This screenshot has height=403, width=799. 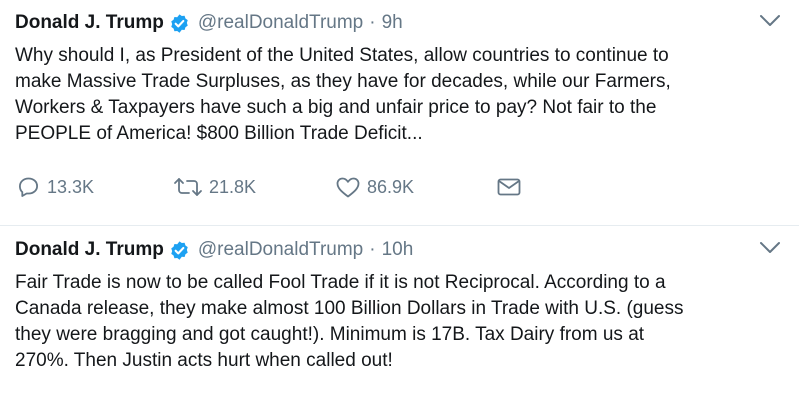 I want to click on like-count: 86.9K, so click(x=391, y=186).